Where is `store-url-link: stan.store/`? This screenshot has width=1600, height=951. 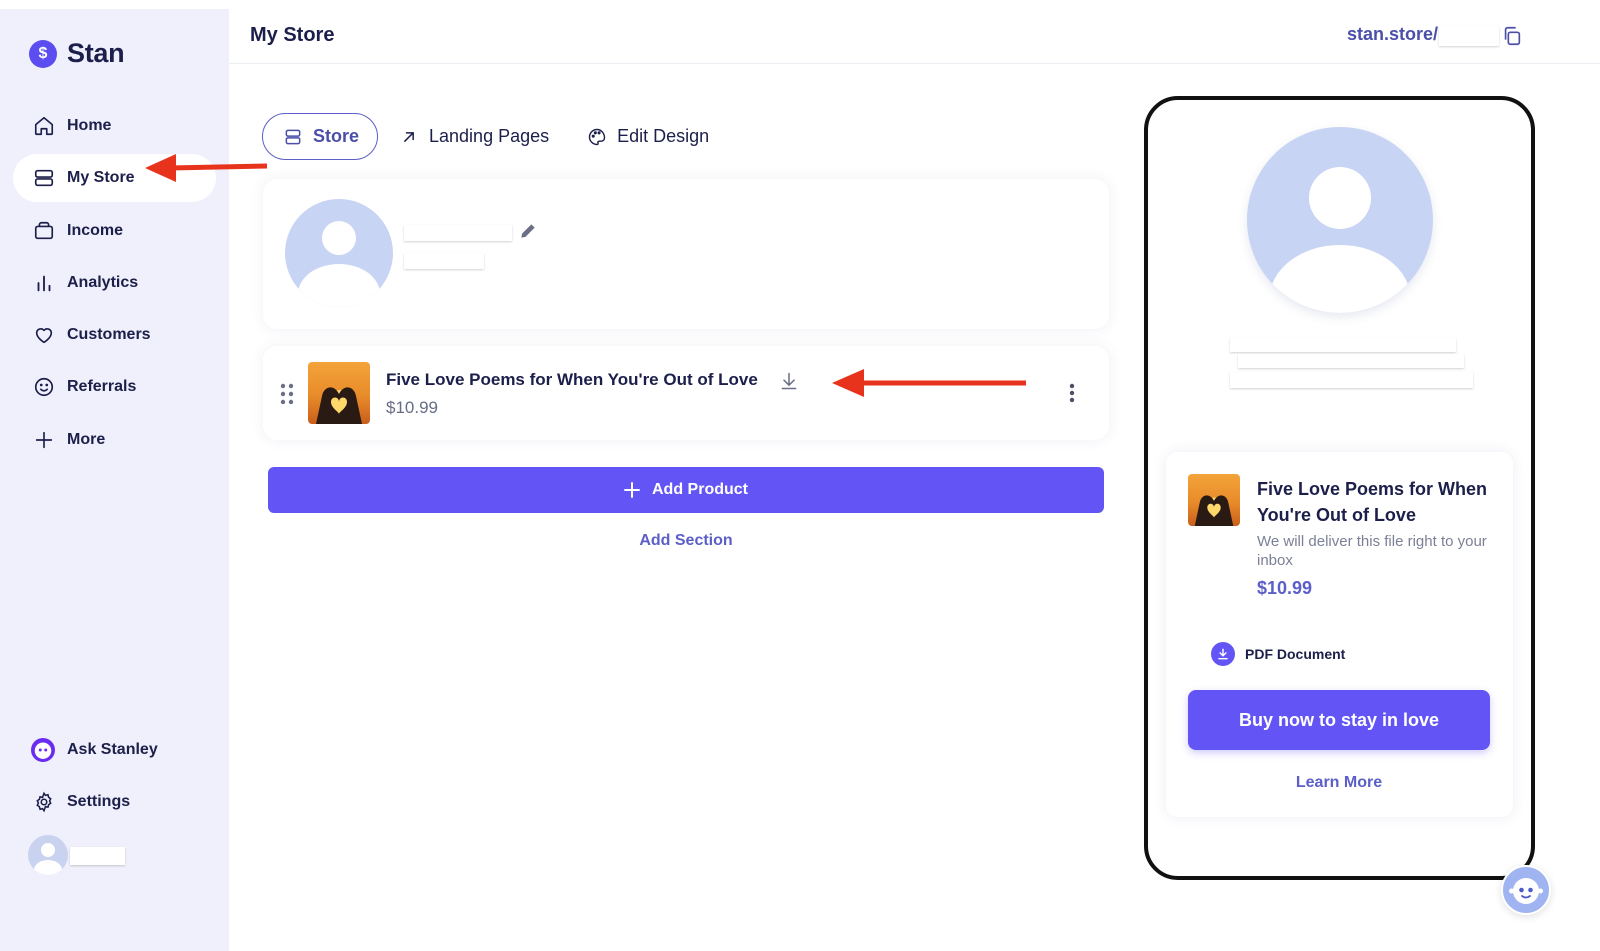 store-url-link: stan.store/ is located at coordinates (1392, 34).